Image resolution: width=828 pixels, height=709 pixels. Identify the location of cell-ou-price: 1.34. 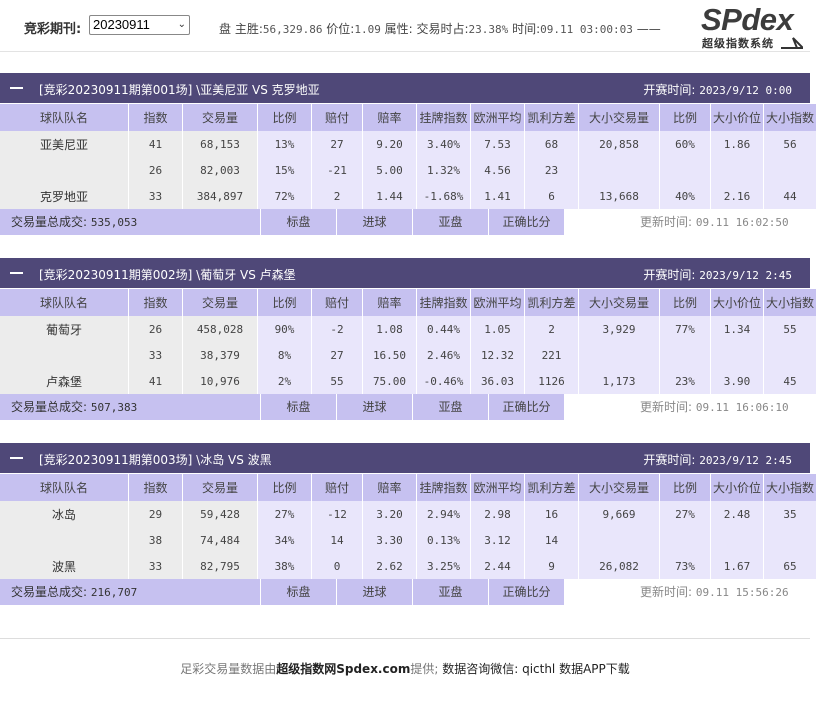
(737, 329).